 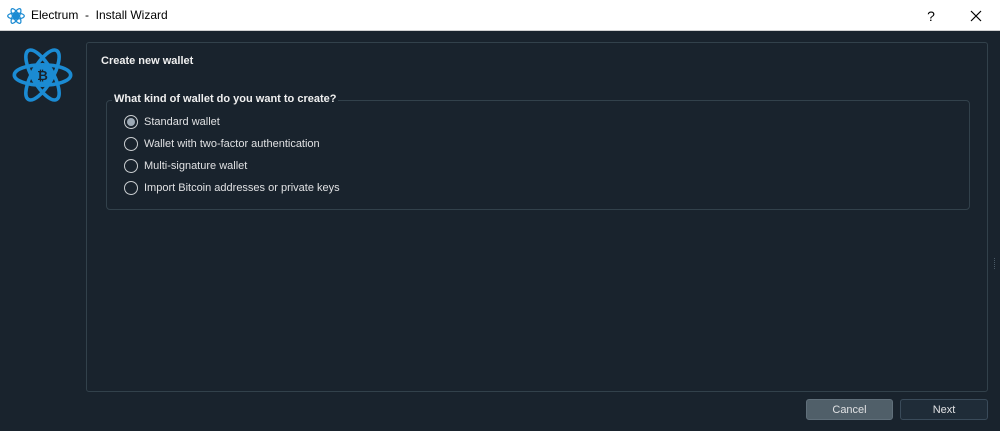 I want to click on electrum-logo-icon: ₿, so click(x=42, y=75).